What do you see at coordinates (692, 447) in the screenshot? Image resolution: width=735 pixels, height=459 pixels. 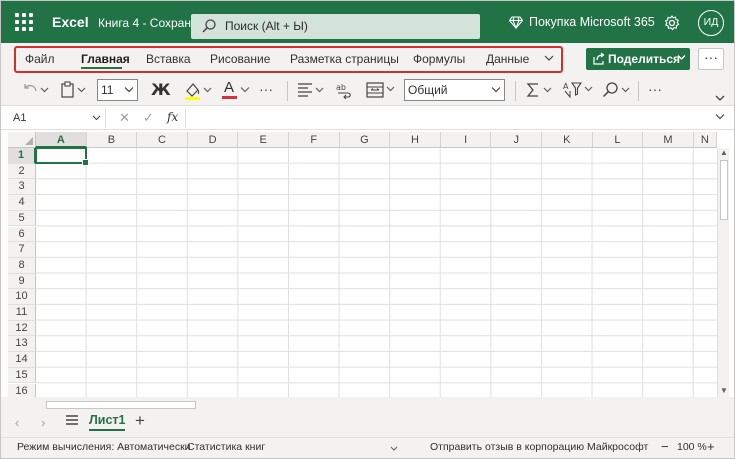 I see `zoom-level: 100 %` at bounding box center [692, 447].